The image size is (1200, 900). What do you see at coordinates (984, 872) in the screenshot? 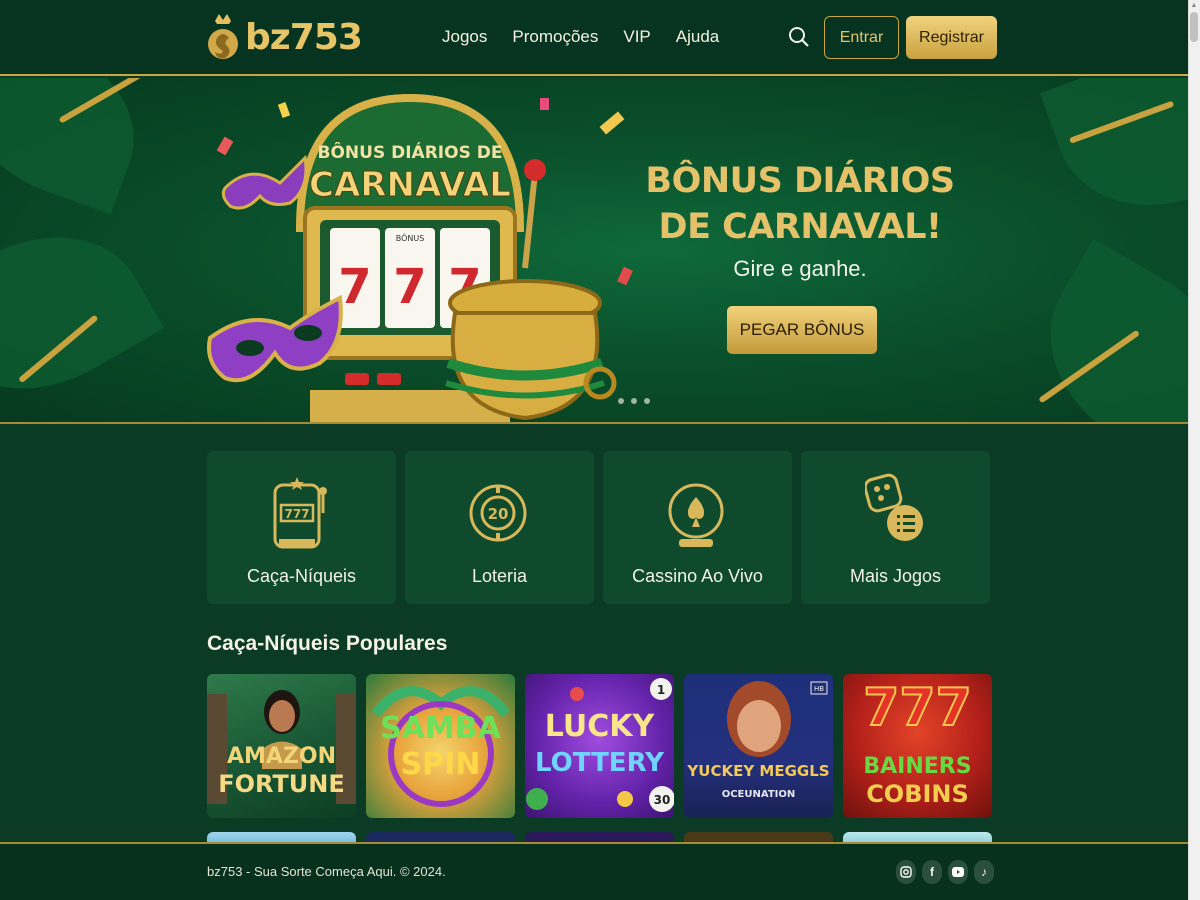
I see `tiktok-icon: ♪` at bounding box center [984, 872].